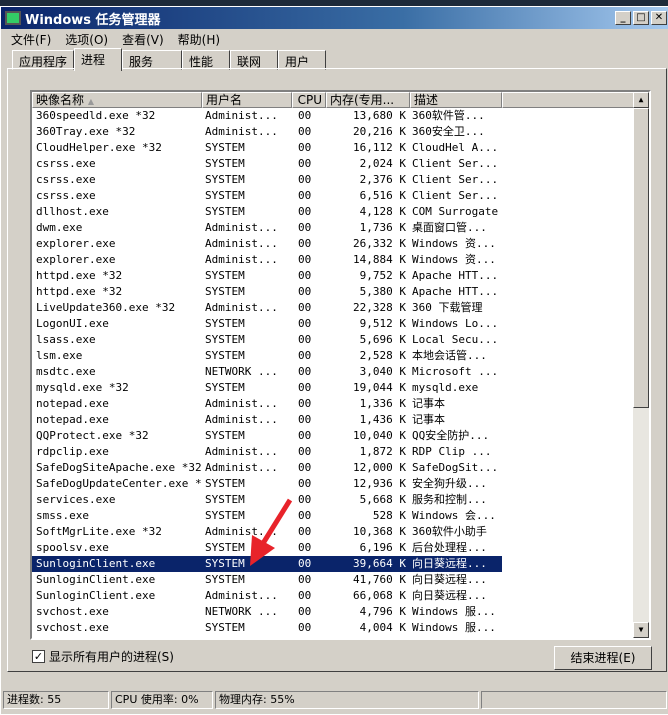 Image resolution: width=668 pixels, height=715 pixels. Describe the element at coordinates (72, 451) in the screenshot. I see `process-name: rdpclip.exe` at that location.